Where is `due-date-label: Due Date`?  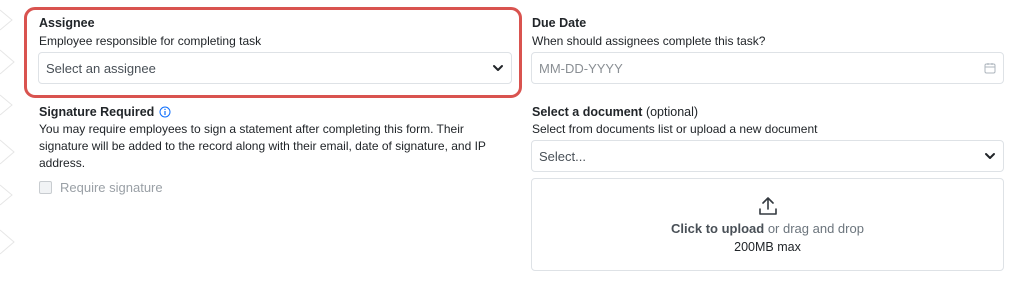 due-date-label: Due Date is located at coordinates (559, 23).